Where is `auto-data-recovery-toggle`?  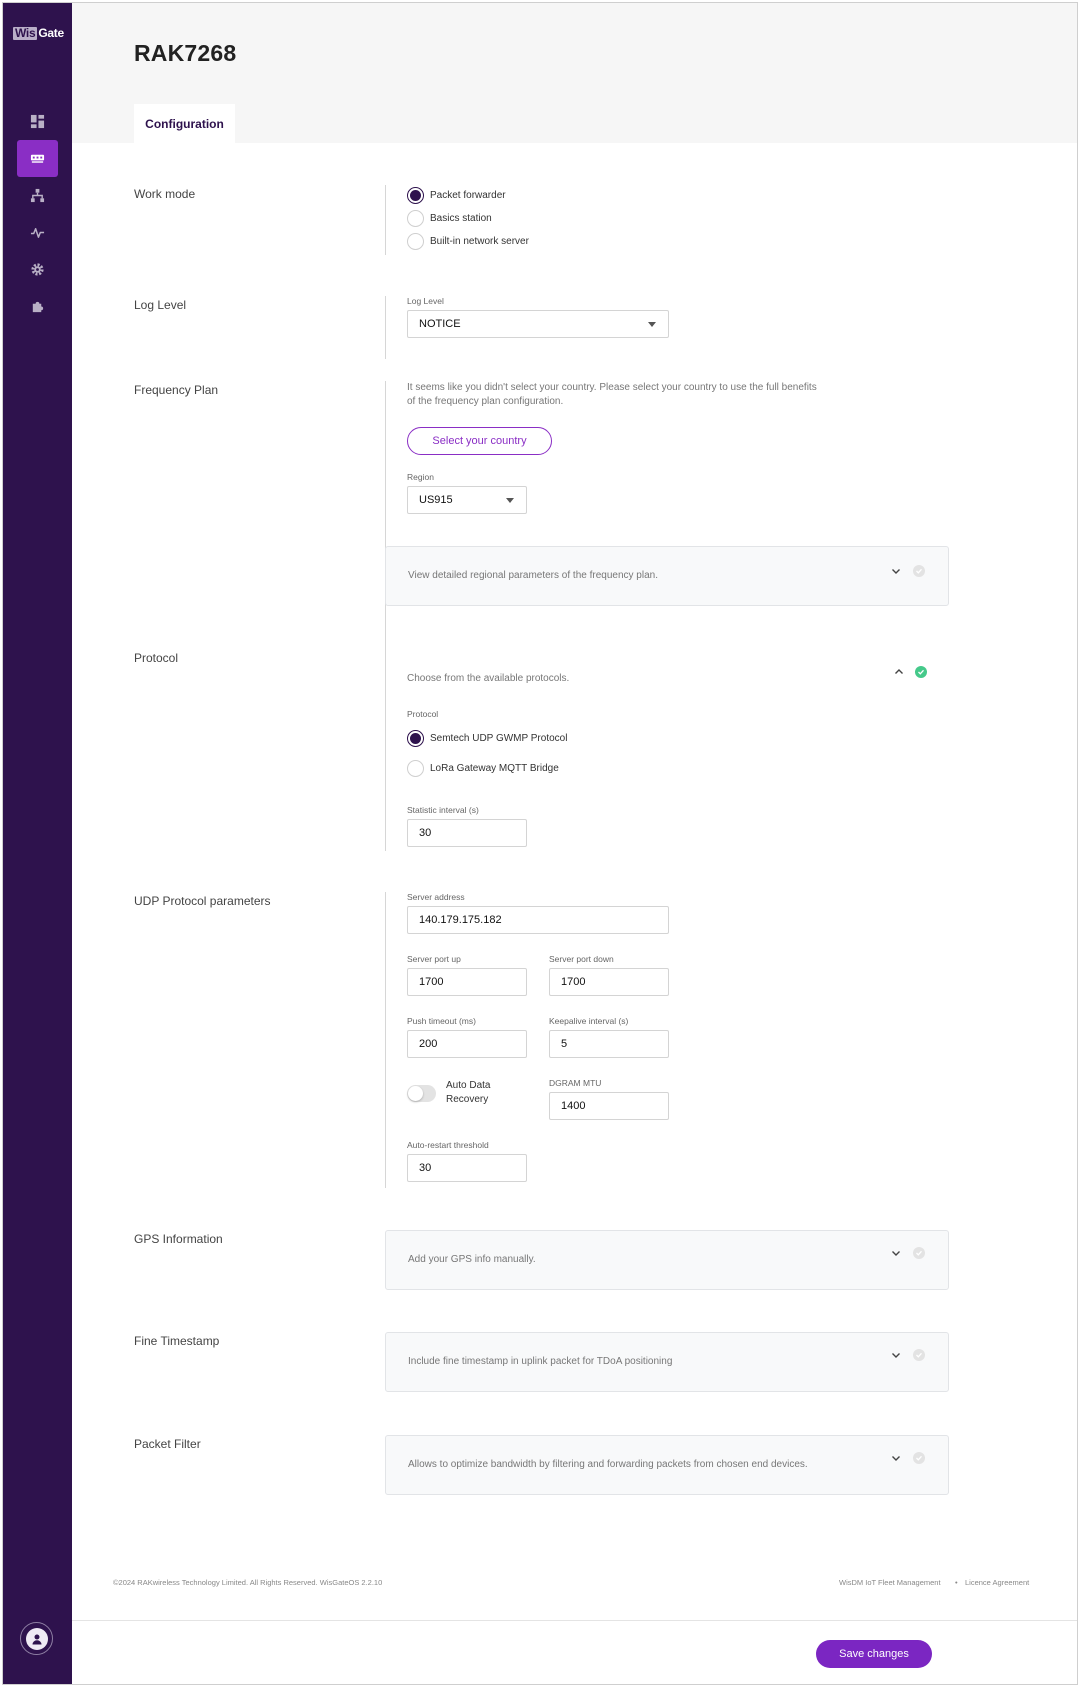
auto-data-recovery-toggle is located at coordinates (421, 1093).